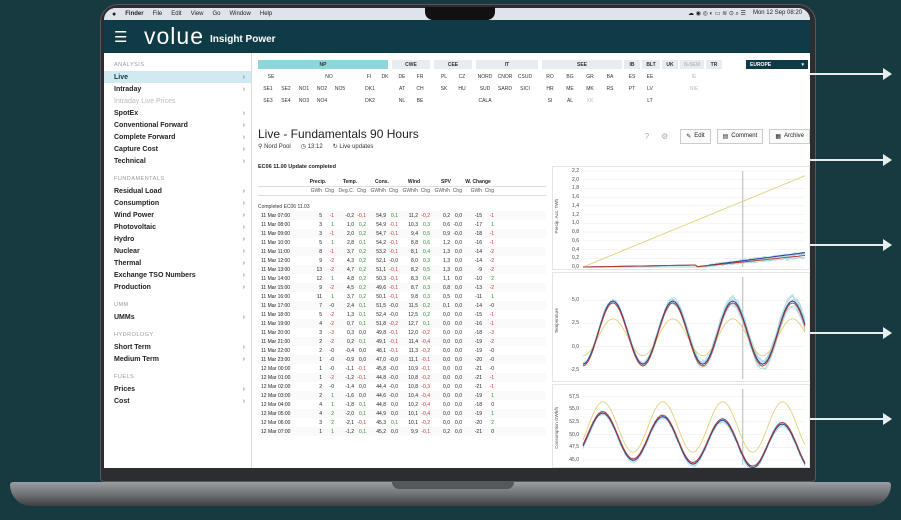 This screenshot has height=520, width=901. I want to click on region-tab-nsem: N-SEM, so click(692, 64).